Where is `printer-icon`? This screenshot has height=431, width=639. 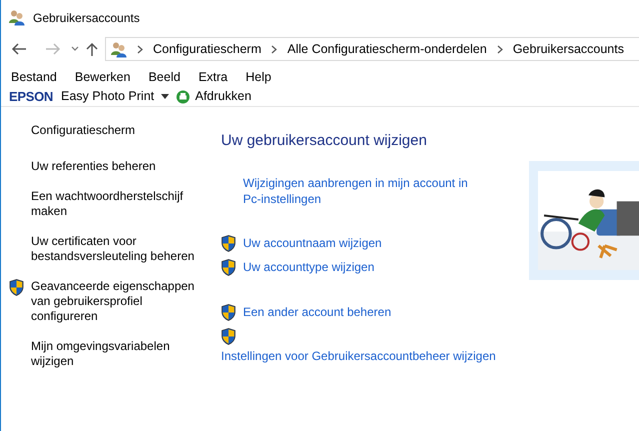 printer-icon is located at coordinates (183, 97).